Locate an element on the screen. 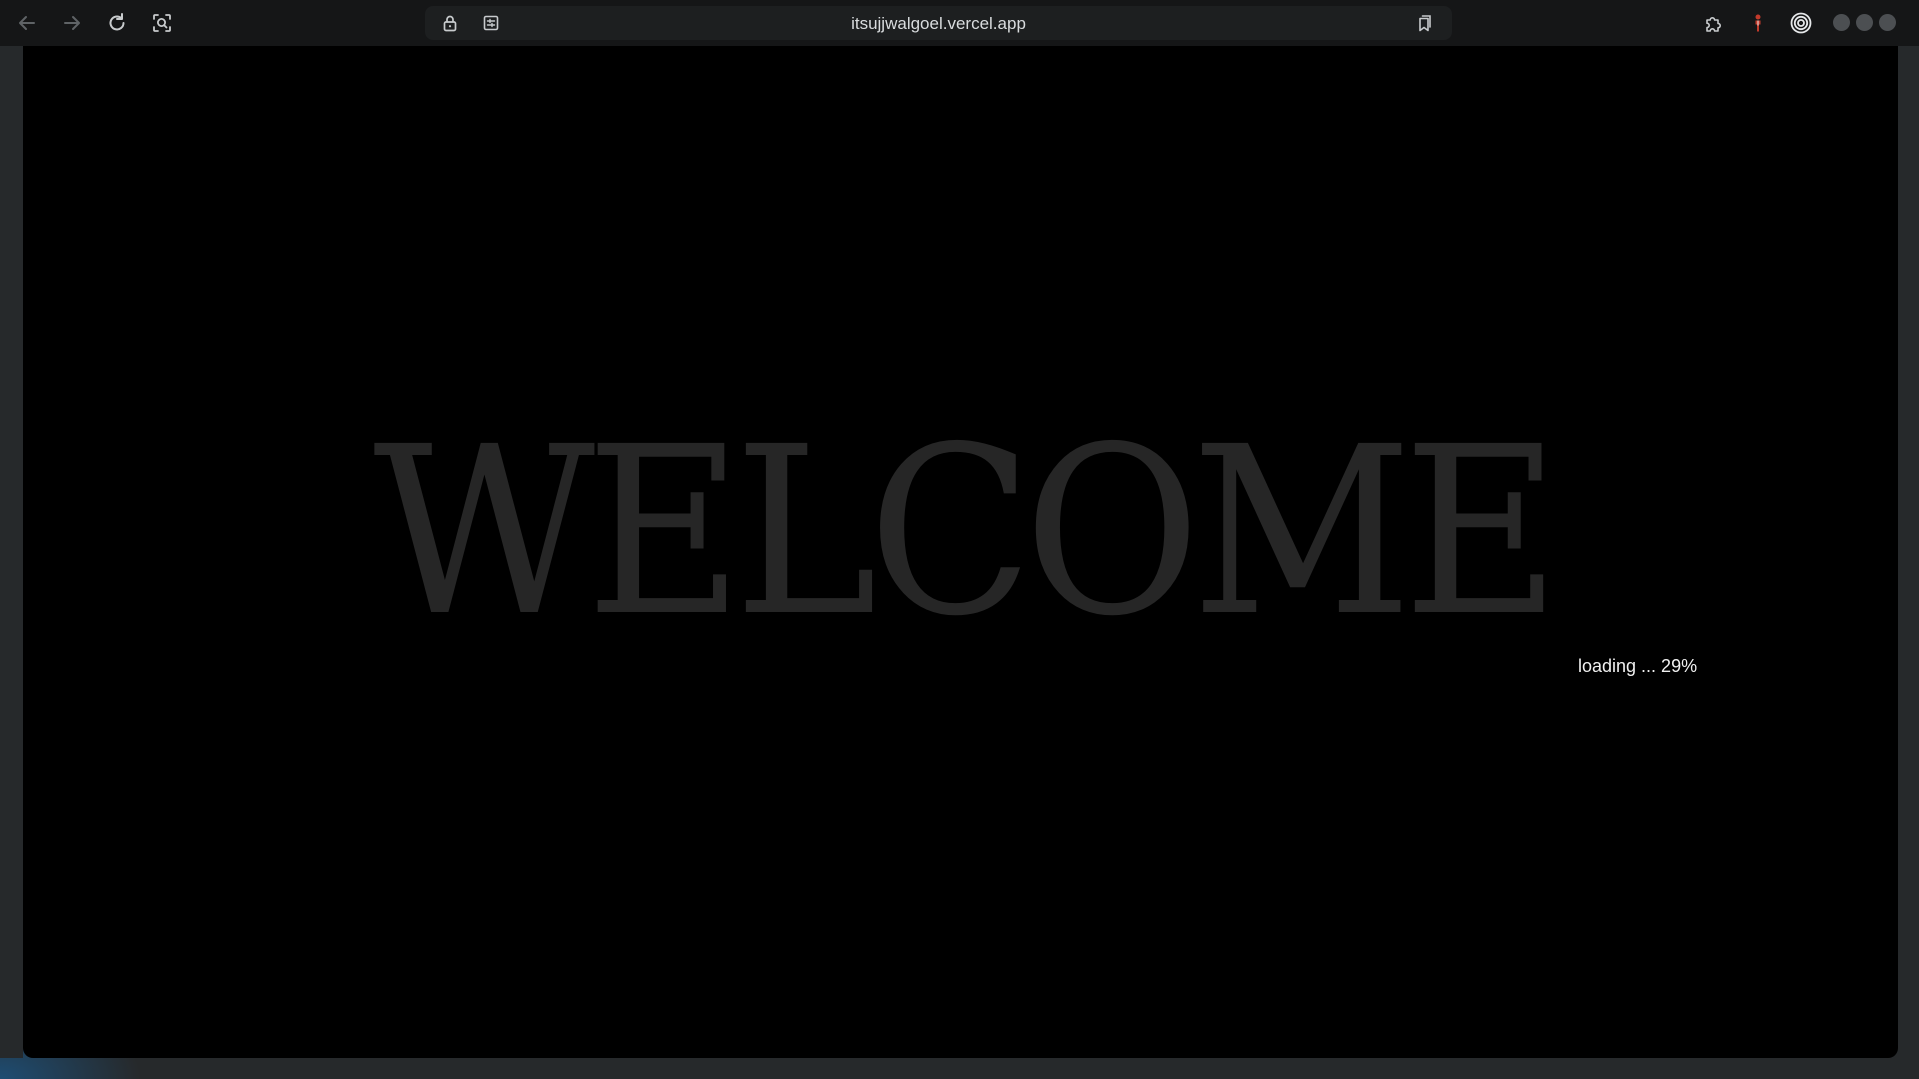 The height and width of the screenshot is (1079, 1919). arrow-right-icon is located at coordinates (72, 23).